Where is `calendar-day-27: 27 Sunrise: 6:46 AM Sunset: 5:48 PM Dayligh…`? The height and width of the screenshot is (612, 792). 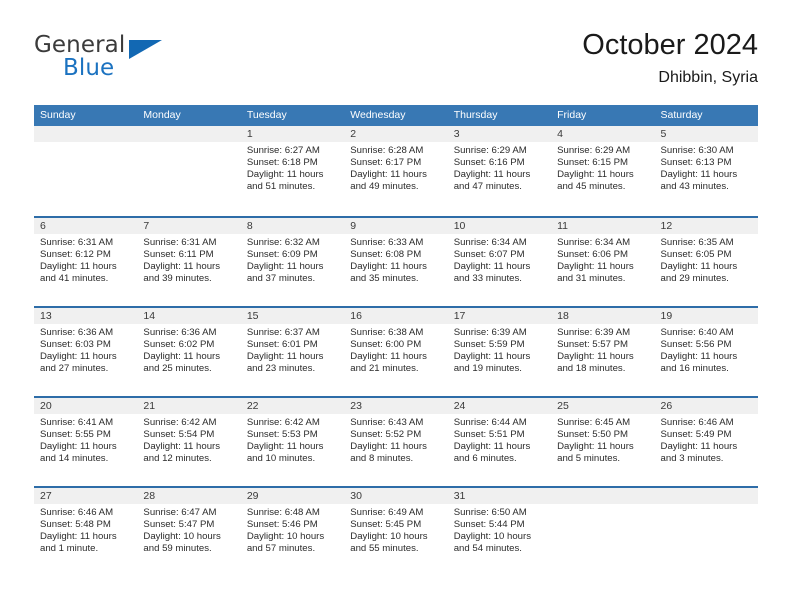
calendar-day-27: 27 Sunrise: 6:46 AM Sunset: 5:48 PM Dayligh… is located at coordinates (86, 531).